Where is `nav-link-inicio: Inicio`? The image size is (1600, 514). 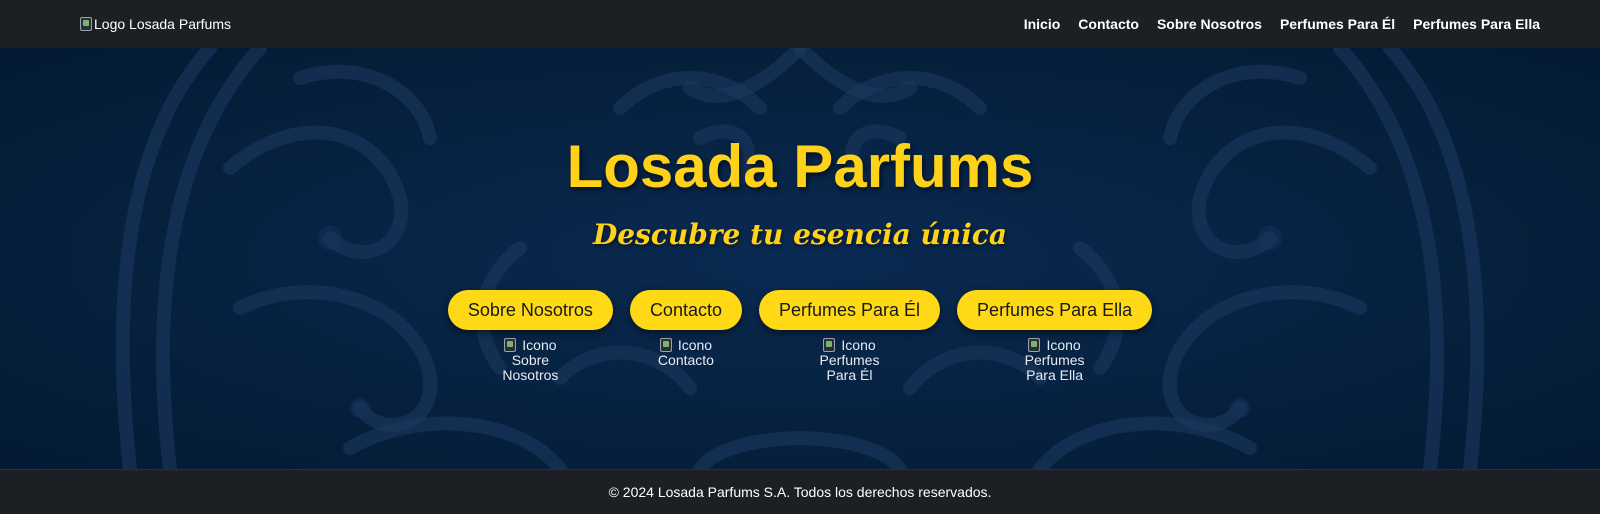 nav-link-inicio: Inicio is located at coordinates (1042, 24).